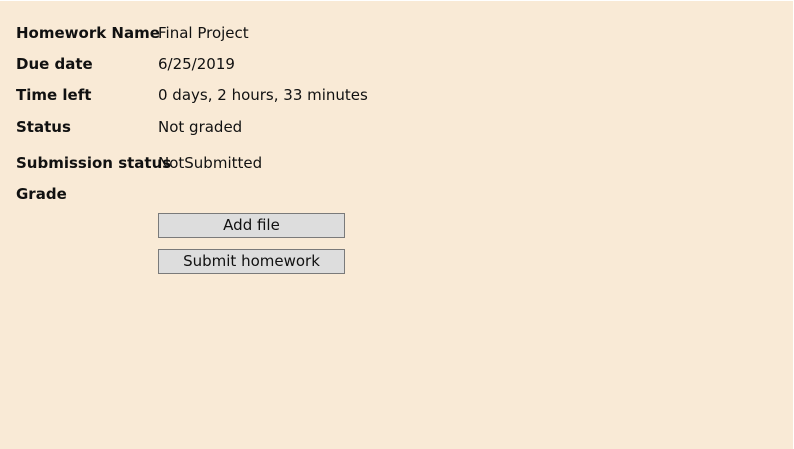  What do you see at coordinates (263, 95) in the screenshot?
I see `time-left-value: 0 days, 2 hours, 33 minutes` at bounding box center [263, 95].